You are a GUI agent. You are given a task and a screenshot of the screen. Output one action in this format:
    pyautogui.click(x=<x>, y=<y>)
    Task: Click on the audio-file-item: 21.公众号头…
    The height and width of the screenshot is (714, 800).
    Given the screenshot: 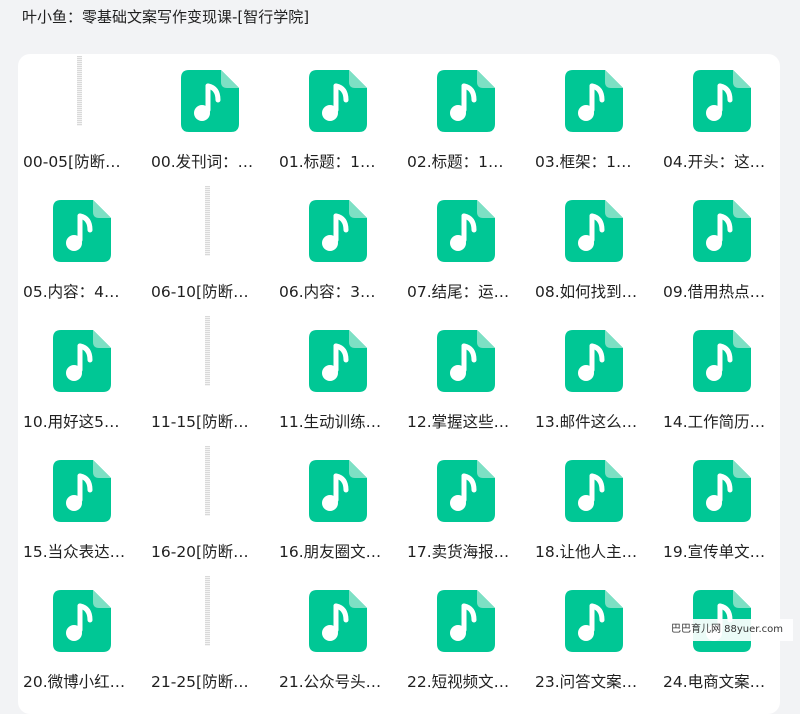 What is the action you would take?
    pyautogui.click(x=338, y=634)
    